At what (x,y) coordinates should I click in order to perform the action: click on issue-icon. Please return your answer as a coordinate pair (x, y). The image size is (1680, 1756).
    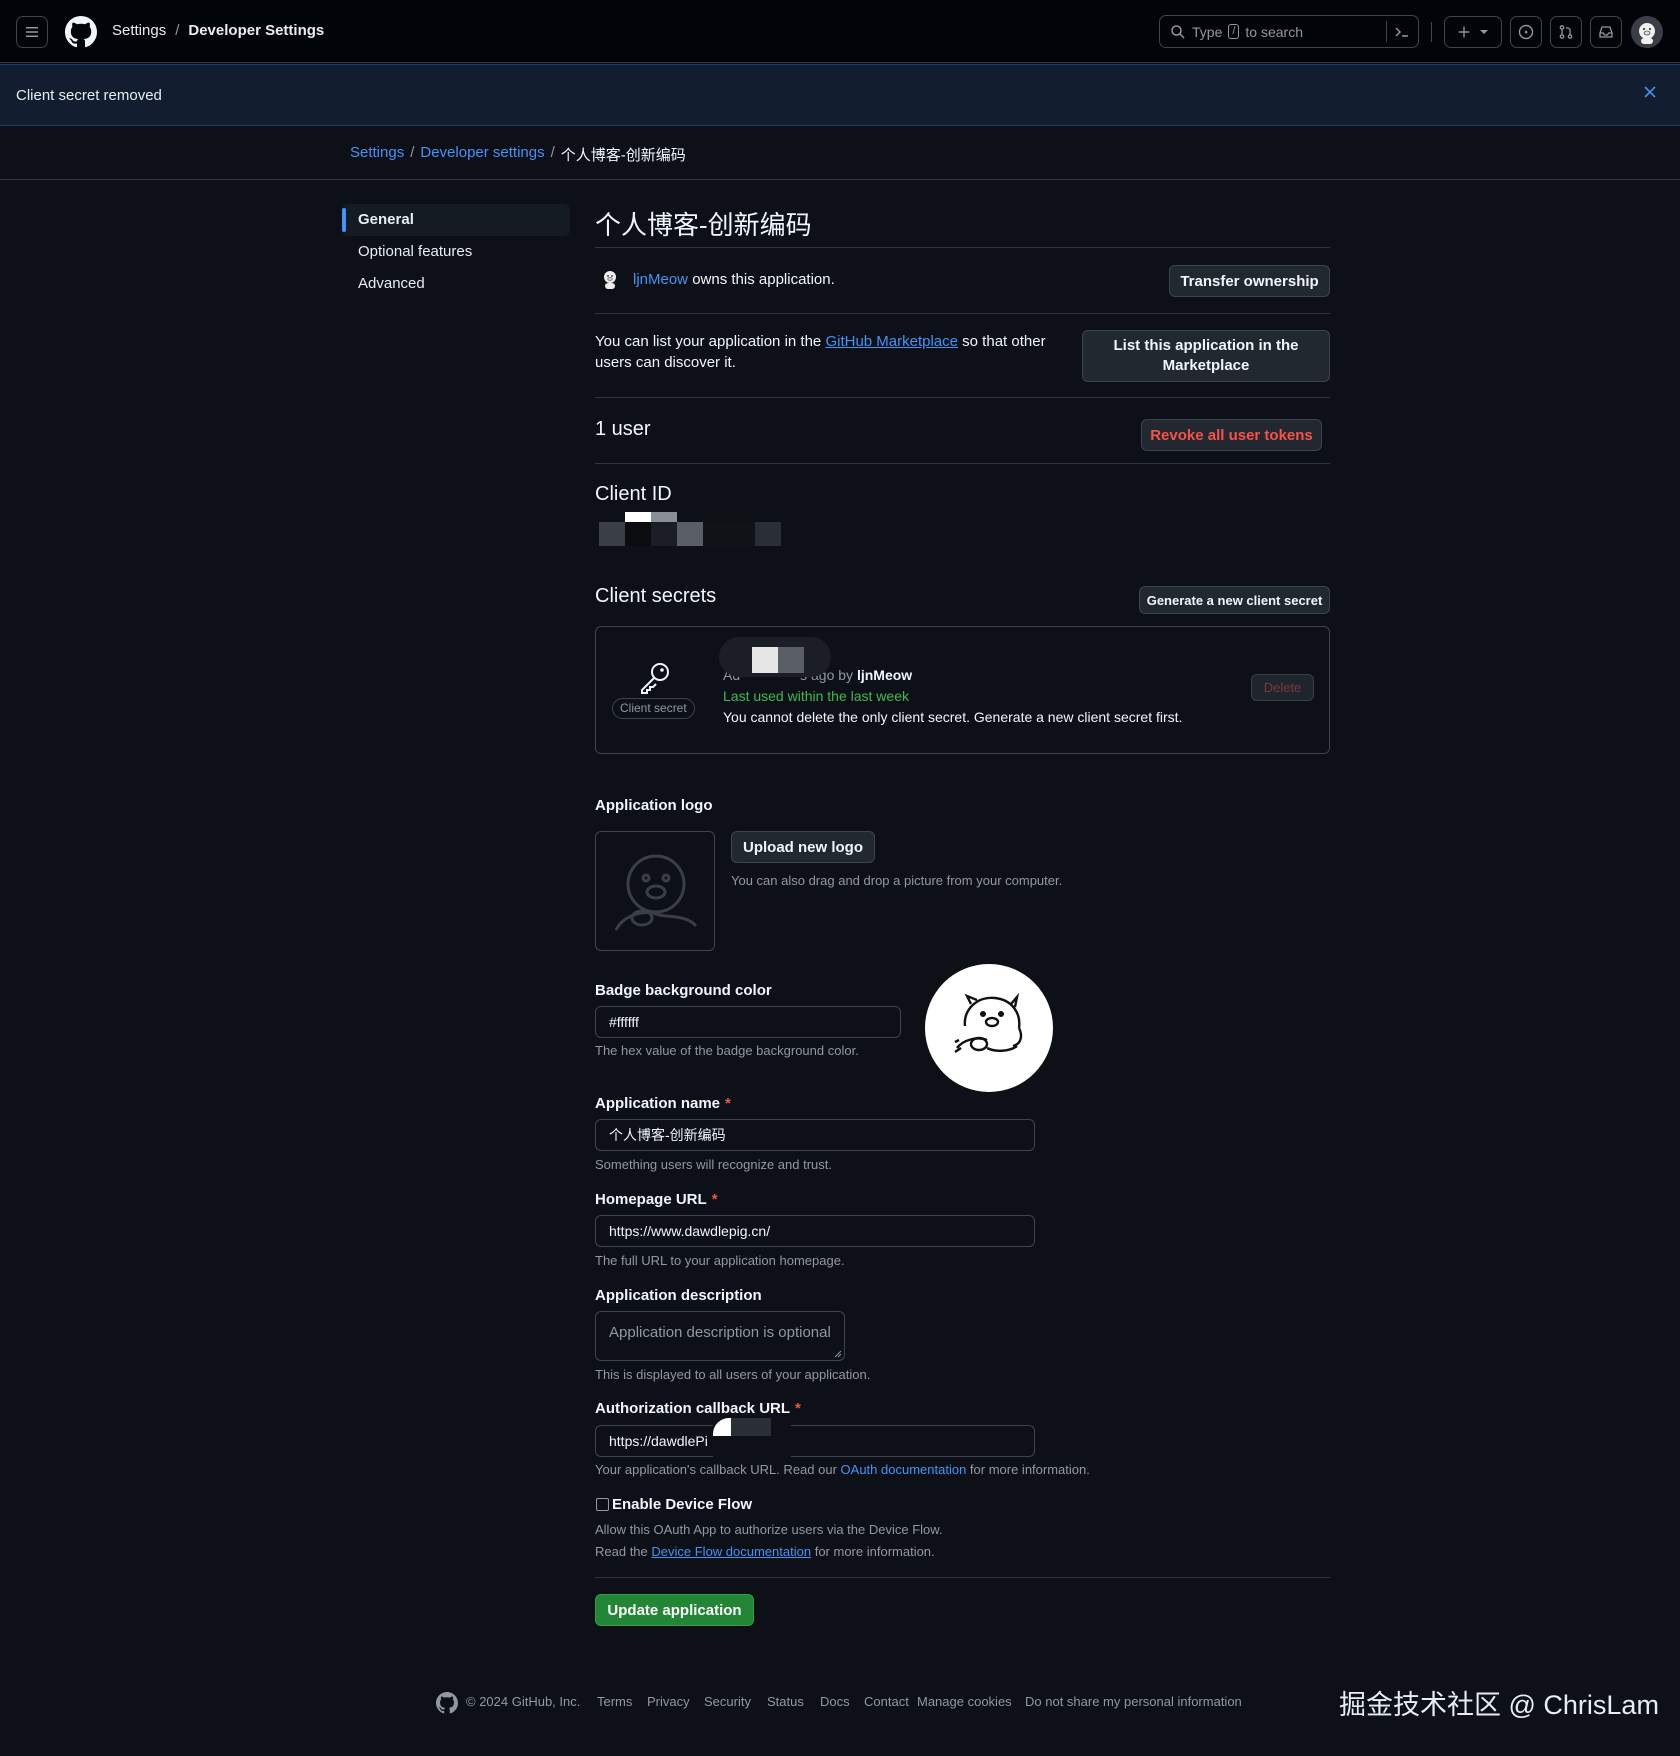
    Looking at the image, I should click on (1526, 32).